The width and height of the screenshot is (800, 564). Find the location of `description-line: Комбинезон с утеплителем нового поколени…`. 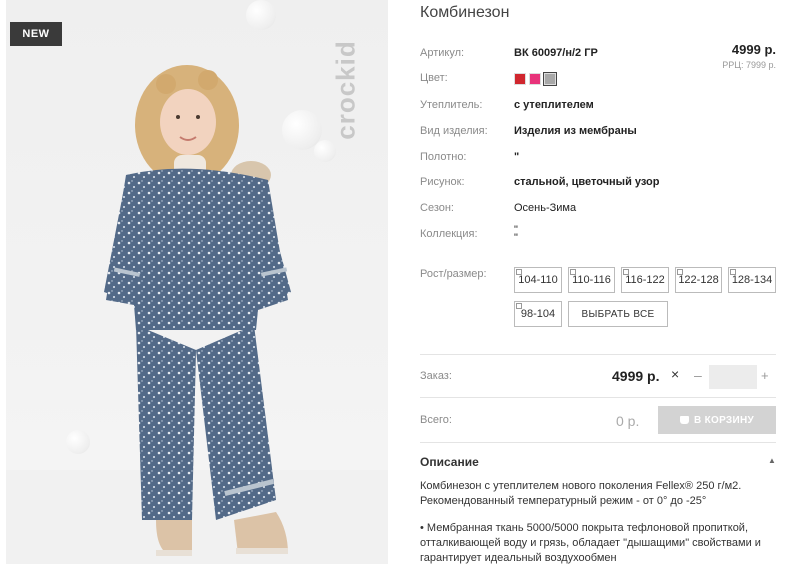

description-line: Комбинезон с утеплителем нового поколени… is located at coordinates (581, 486).